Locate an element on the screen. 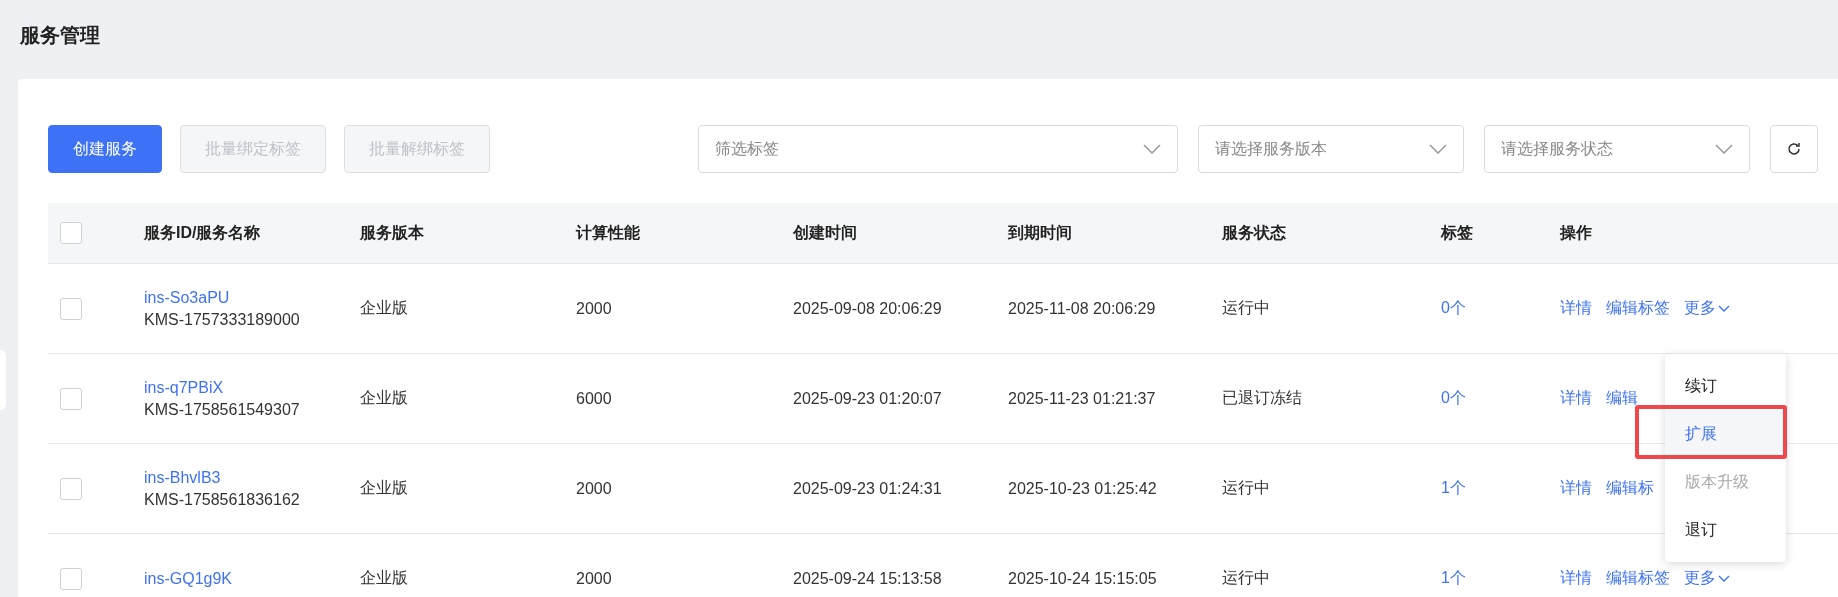 Image resolution: width=1838 pixels, height=597 pixels. service-name: KMS-1758561549307 is located at coordinates (222, 409).